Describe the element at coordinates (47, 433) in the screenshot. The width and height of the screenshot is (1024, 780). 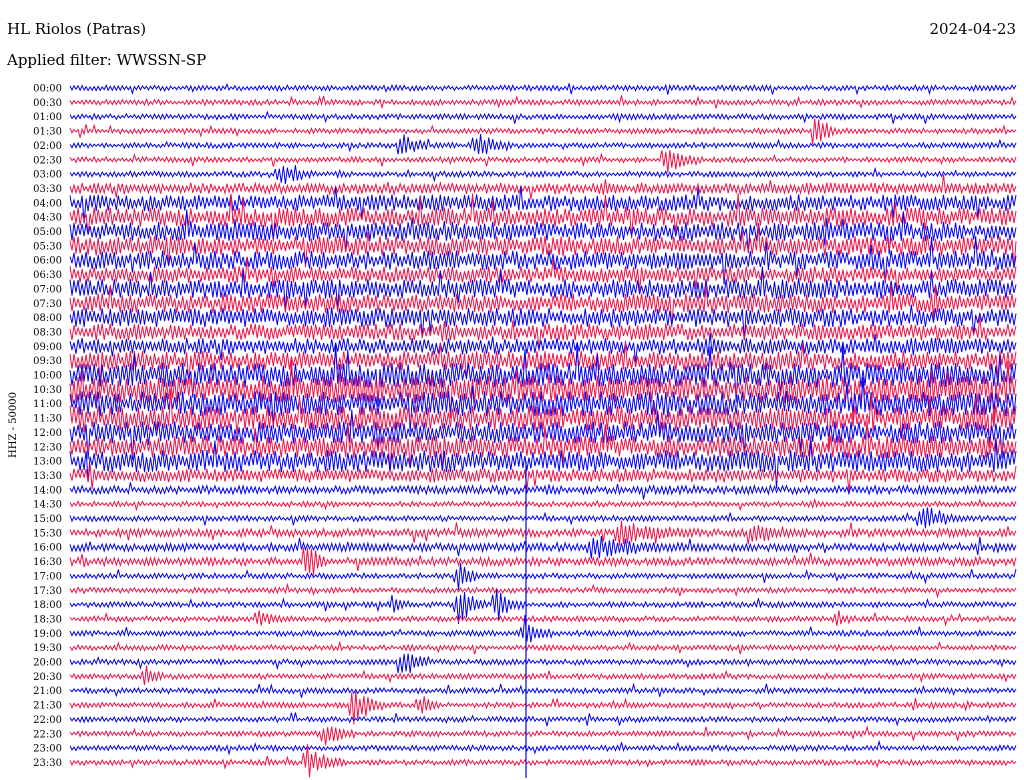
I see `tick-label: 12:00` at that location.